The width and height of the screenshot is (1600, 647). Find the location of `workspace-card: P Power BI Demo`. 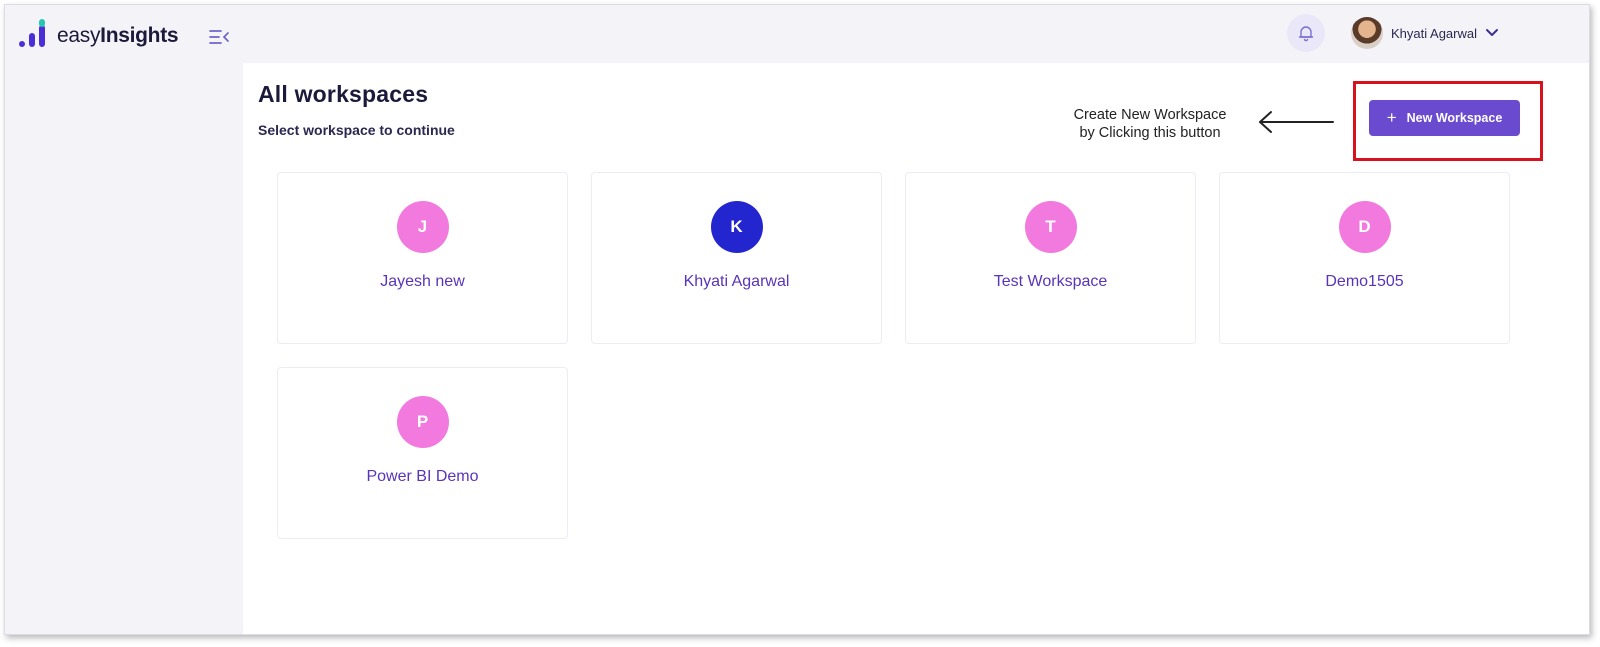

workspace-card: P Power BI Demo is located at coordinates (422, 453).